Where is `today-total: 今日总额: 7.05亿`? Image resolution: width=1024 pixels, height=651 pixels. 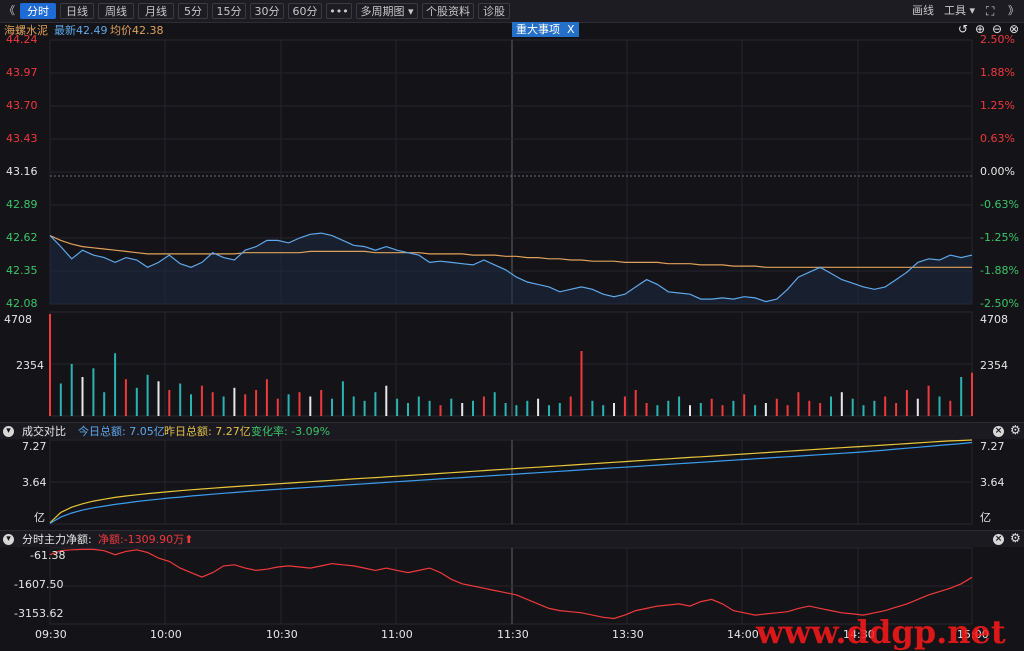
today-total: 今日总额: 7.05亿 is located at coordinates (121, 431).